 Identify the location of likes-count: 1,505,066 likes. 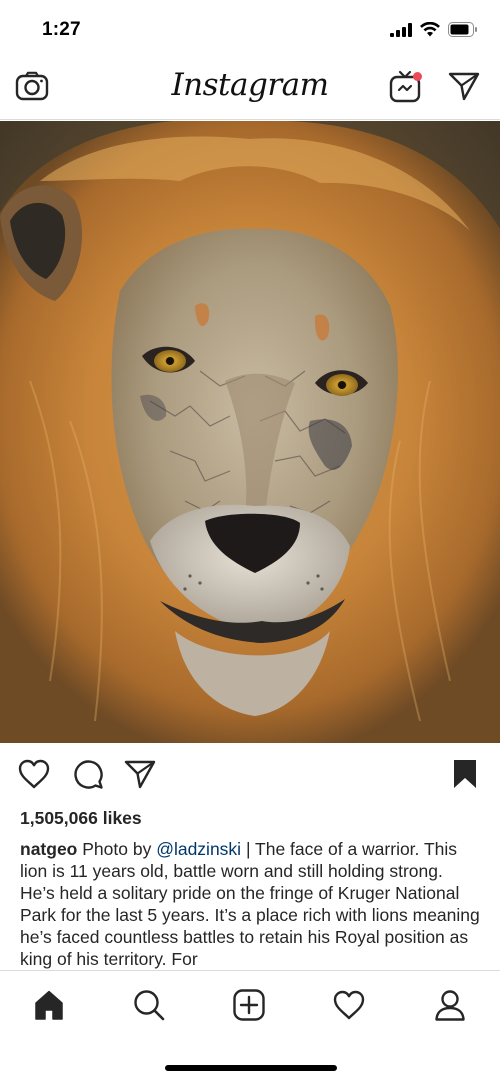
(81, 818).